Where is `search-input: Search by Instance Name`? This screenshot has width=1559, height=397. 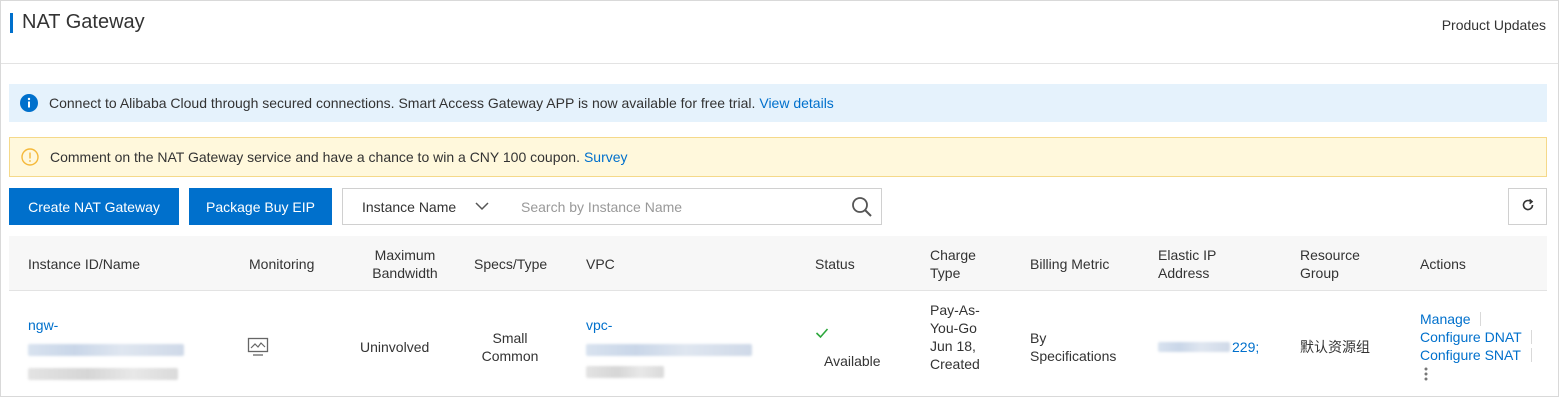 search-input: Search by Instance Name is located at coordinates (692, 206).